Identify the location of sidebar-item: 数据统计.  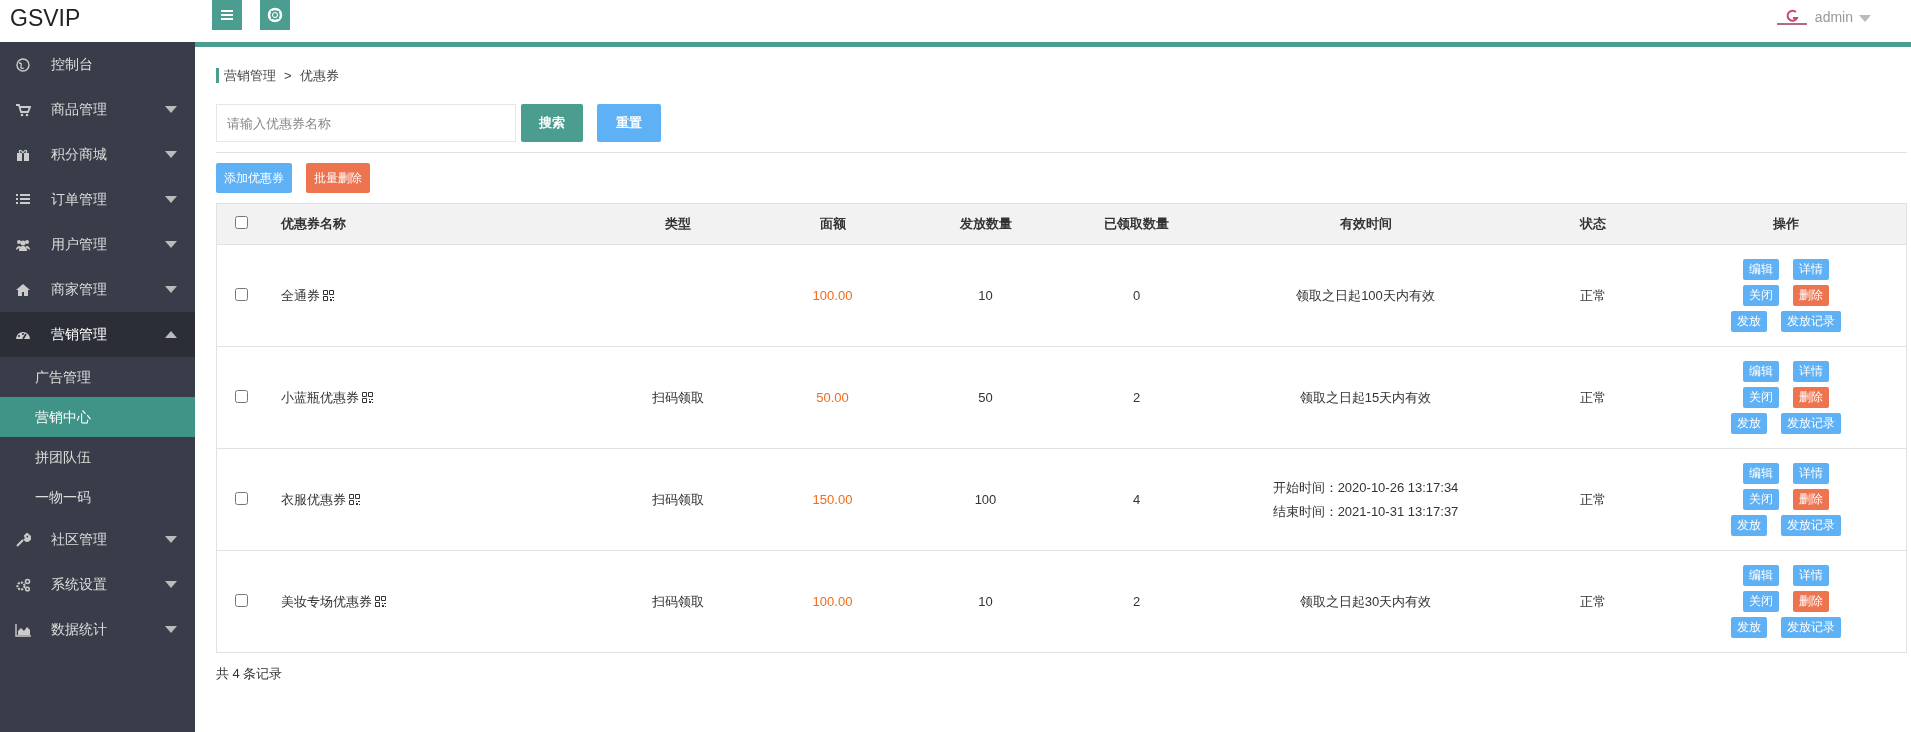
(97, 629).